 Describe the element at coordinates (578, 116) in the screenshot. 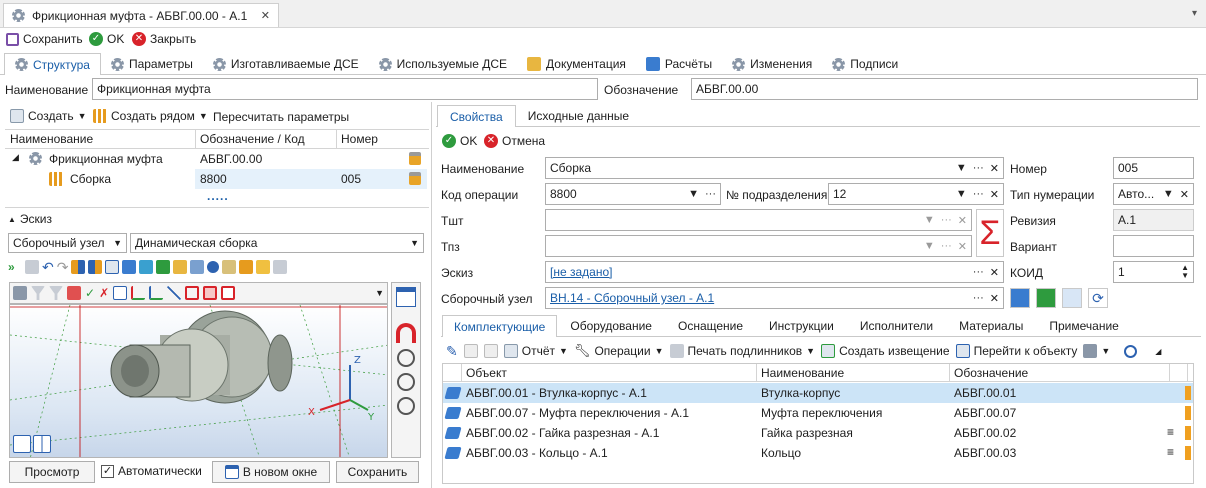

I see `tab-source-data: Исходные данные` at that location.